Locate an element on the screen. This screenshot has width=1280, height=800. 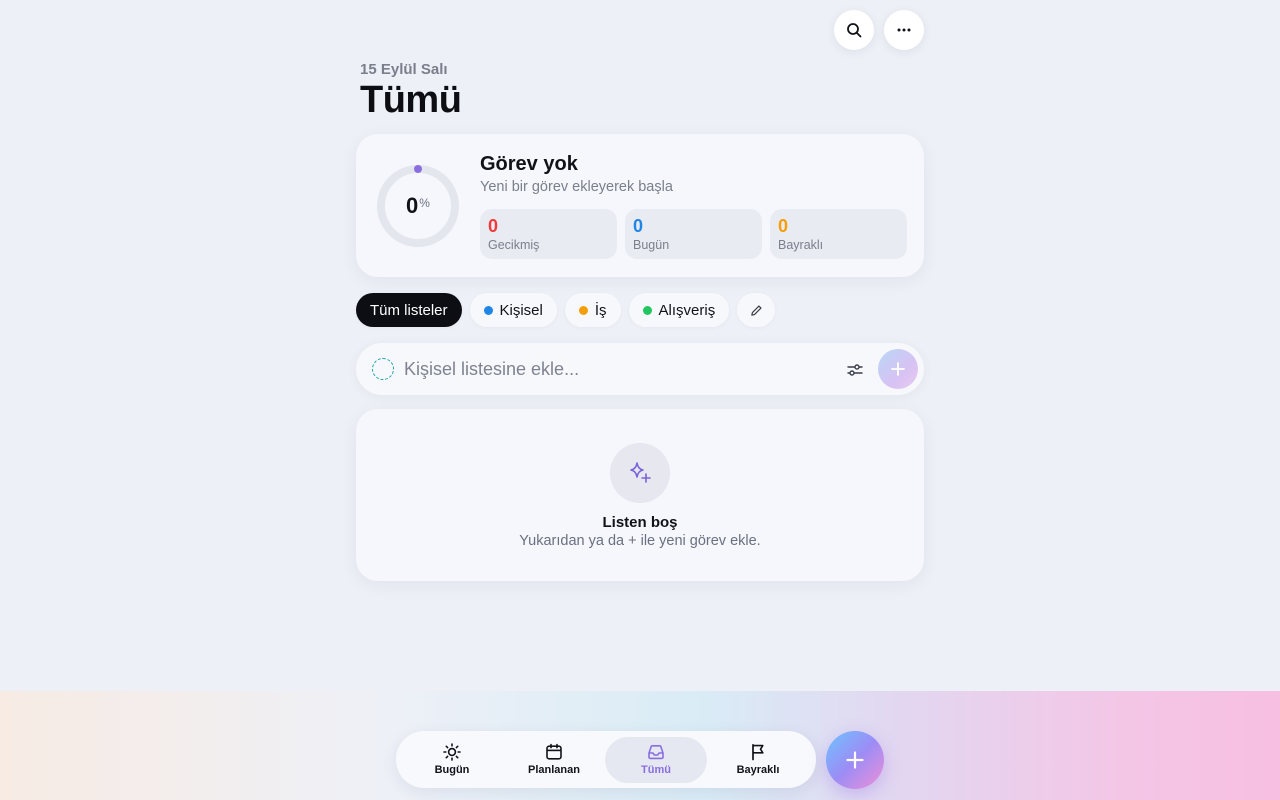
progress-unit: % is located at coordinates (424, 203).